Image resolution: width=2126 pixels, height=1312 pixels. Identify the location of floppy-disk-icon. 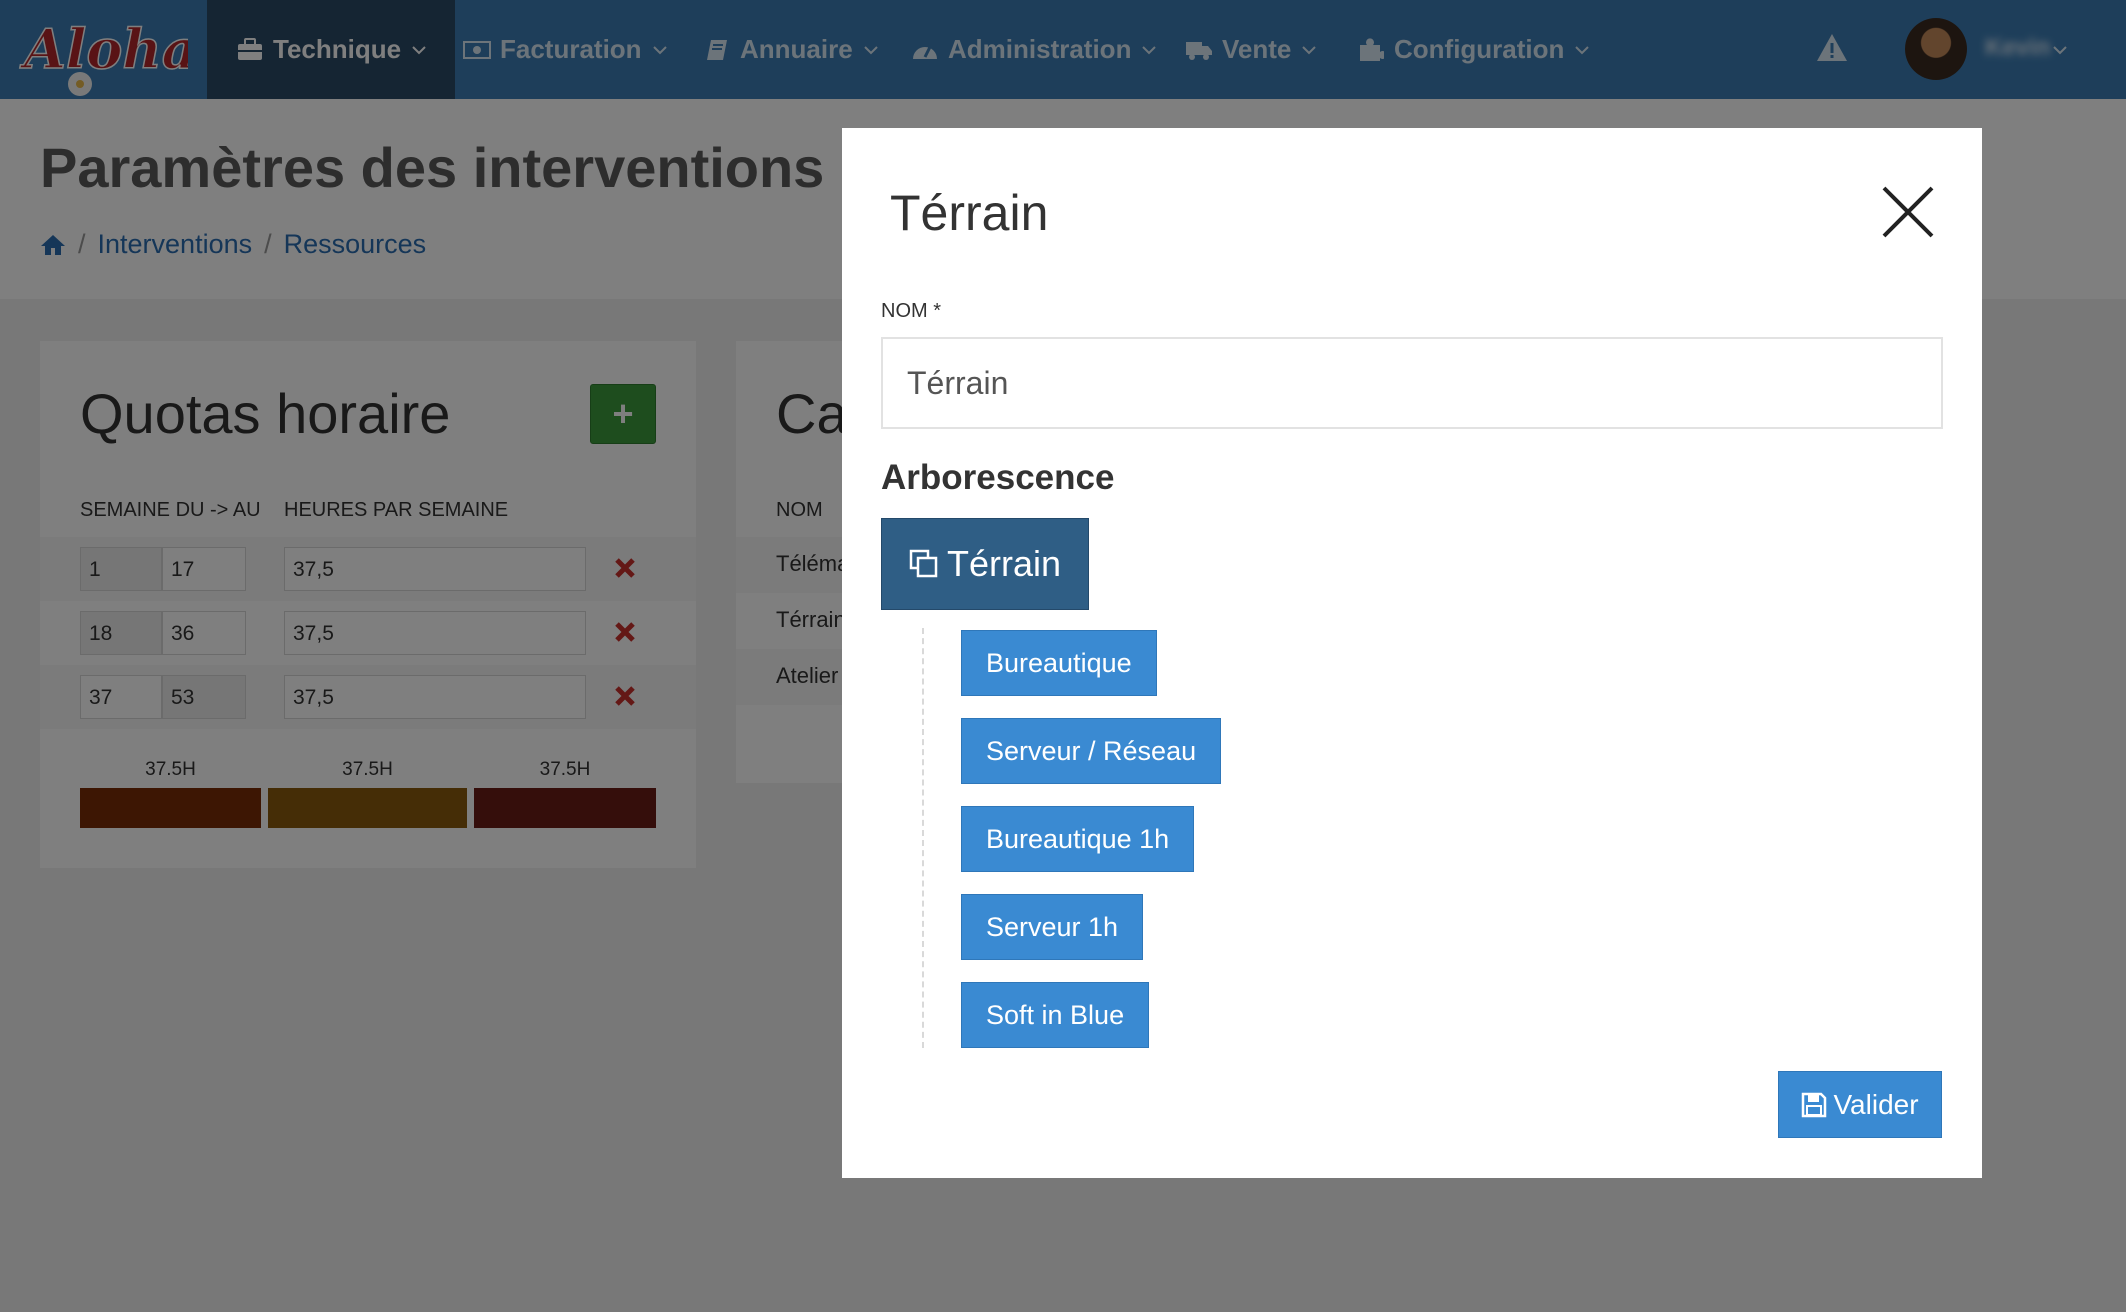
(1814, 1104).